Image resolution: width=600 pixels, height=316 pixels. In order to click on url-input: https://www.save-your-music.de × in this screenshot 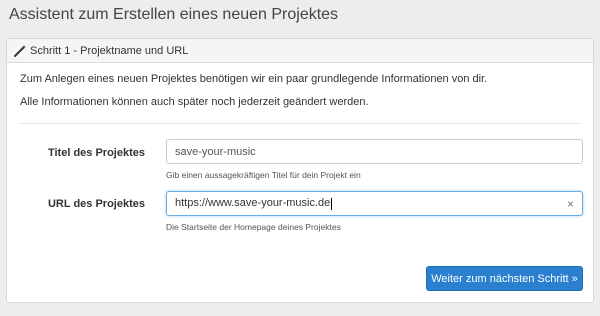, I will do `click(374, 203)`.